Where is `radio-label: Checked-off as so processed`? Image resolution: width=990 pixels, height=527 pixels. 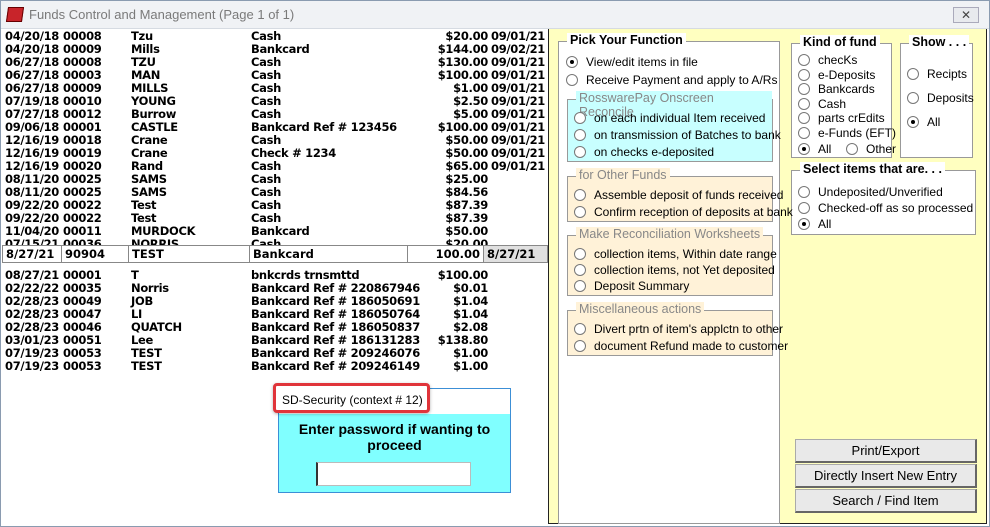
radio-label: Checked-off as so processed is located at coordinates (896, 208).